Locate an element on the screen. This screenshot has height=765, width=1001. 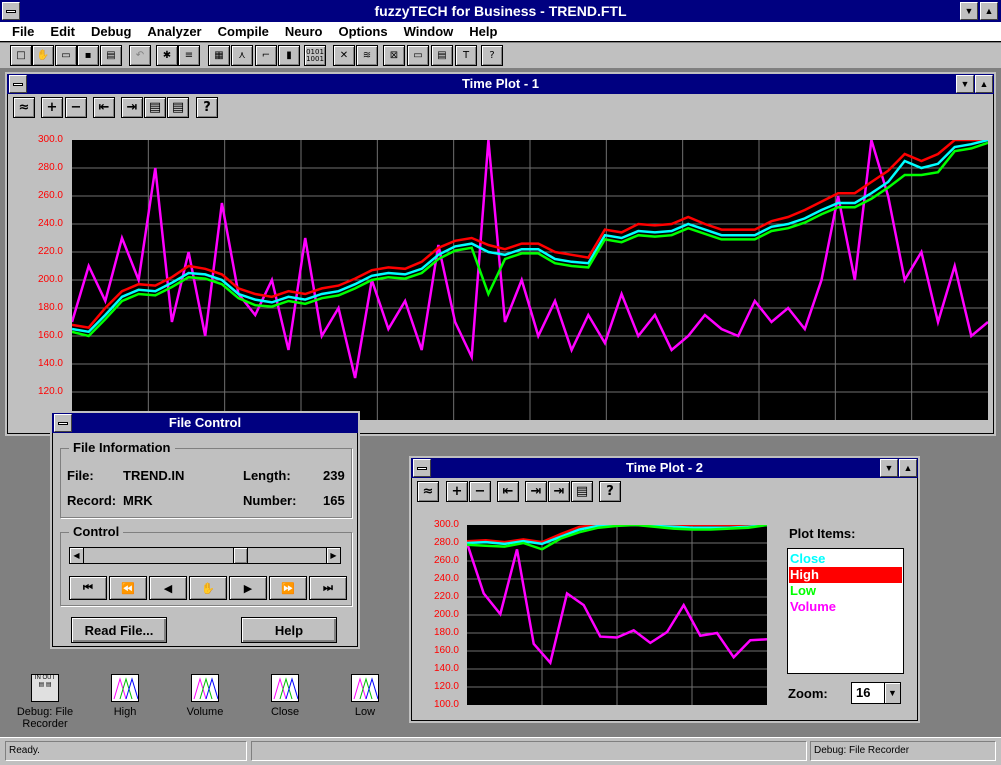
variable-editor-icon: ⋏ is located at coordinates (242, 55).